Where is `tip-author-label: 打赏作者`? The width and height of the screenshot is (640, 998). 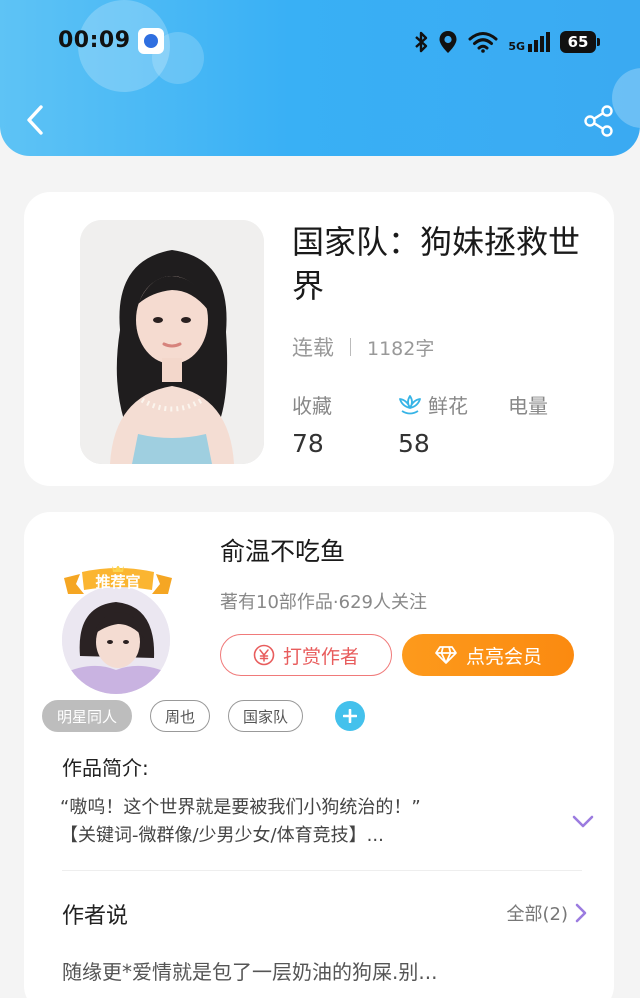
tip-author-label: 打赏作者 is located at coordinates (320, 656).